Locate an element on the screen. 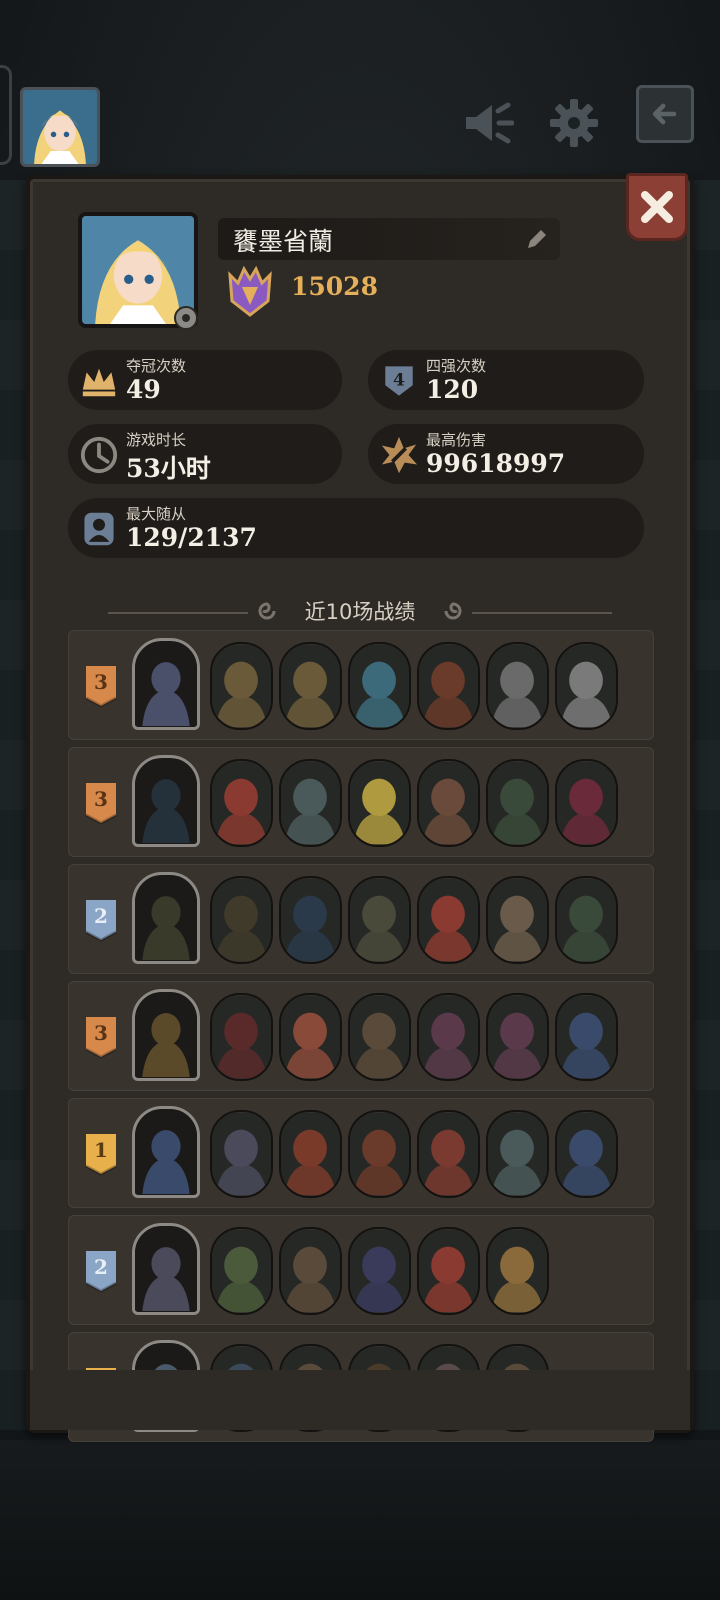 Image resolution: width=720 pixels, height=1600 pixels. list-clip is located at coordinates (360, 1400).